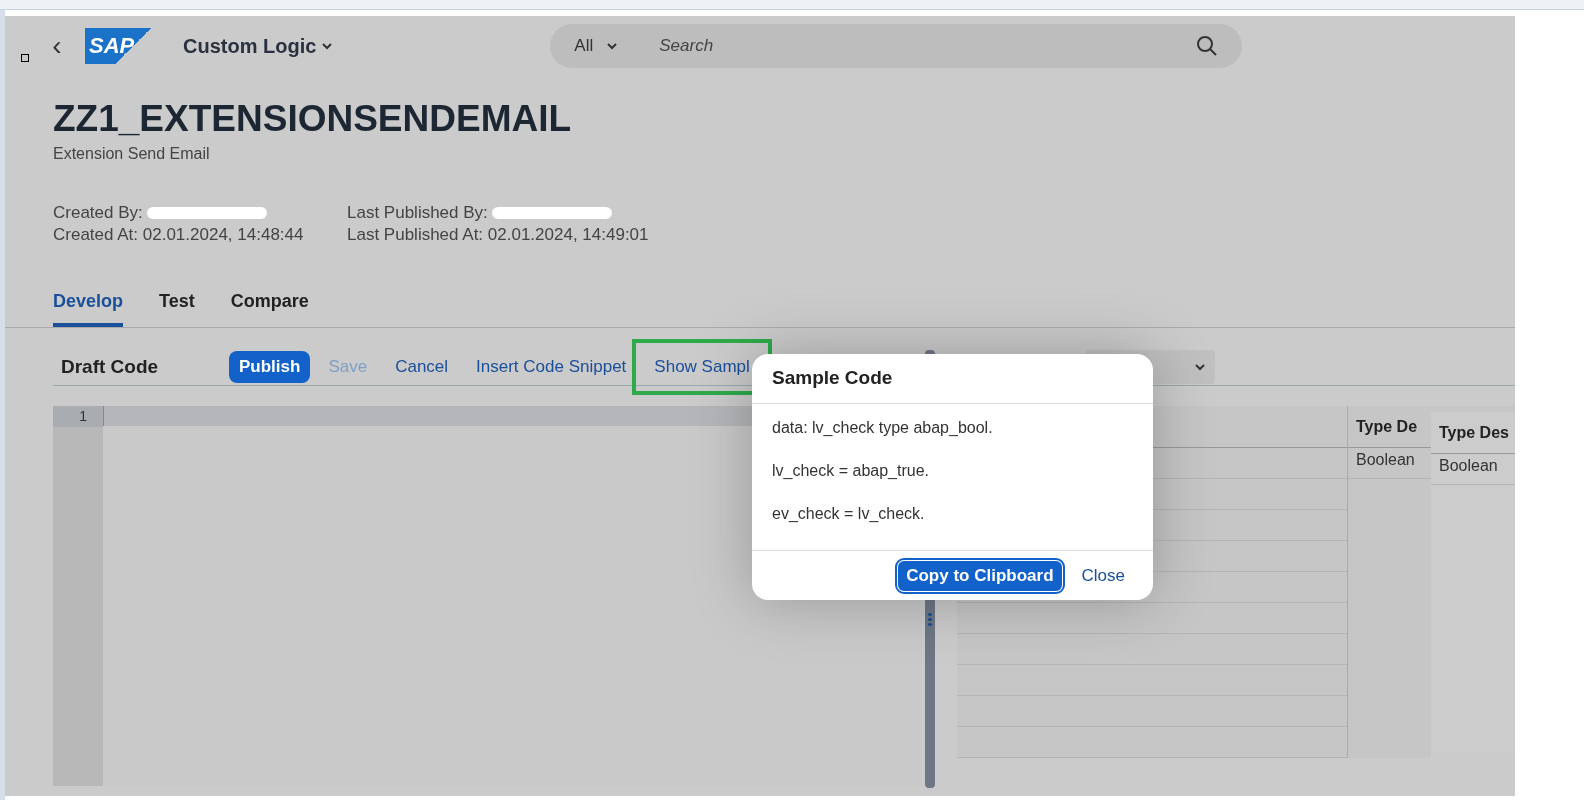 This screenshot has height=810, width=1584. Describe the element at coordinates (110, 366) in the screenshot. I see `section-title: Draft Code` at that location.